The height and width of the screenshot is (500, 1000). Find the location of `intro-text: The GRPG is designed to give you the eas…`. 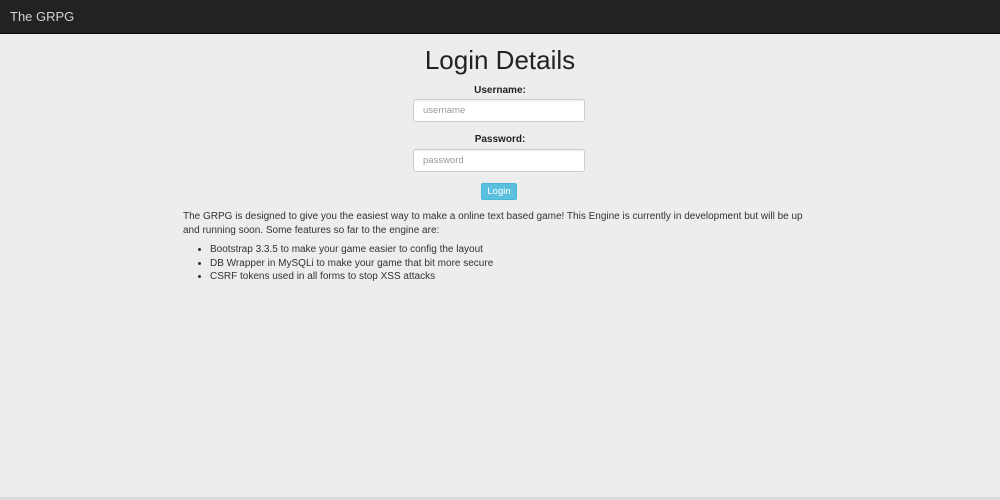

intro-text: The GRPG is designed to give you the eas… is located at coordinates (493, 223).